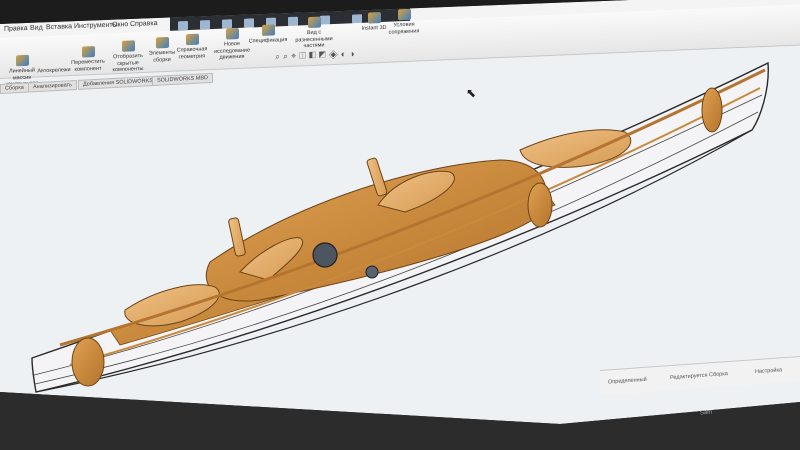 Image resolution: width=800 pixels, height=450 pixels. Describe the element at coordinates (325, 255) in the screenshot. I see `deck-hatch-cover` at that location.